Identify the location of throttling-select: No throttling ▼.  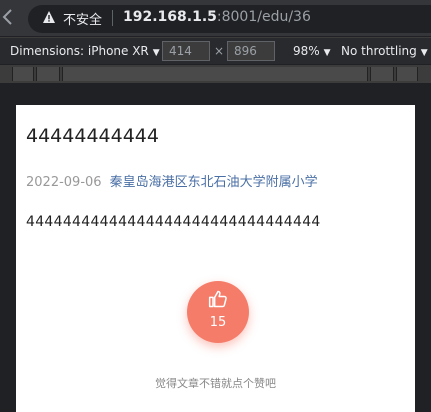
(384, 51).